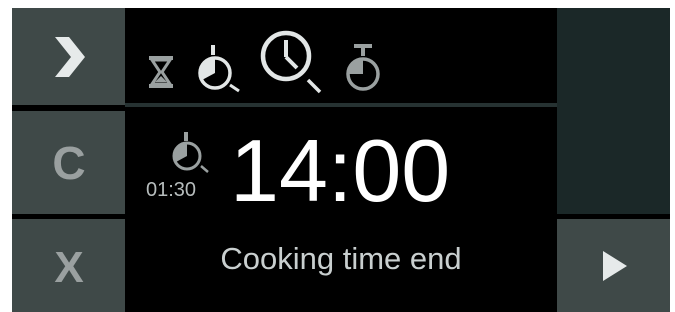 The width and height of the screenshot is (675, 312). I want to click on next-button, so click(68, 56).